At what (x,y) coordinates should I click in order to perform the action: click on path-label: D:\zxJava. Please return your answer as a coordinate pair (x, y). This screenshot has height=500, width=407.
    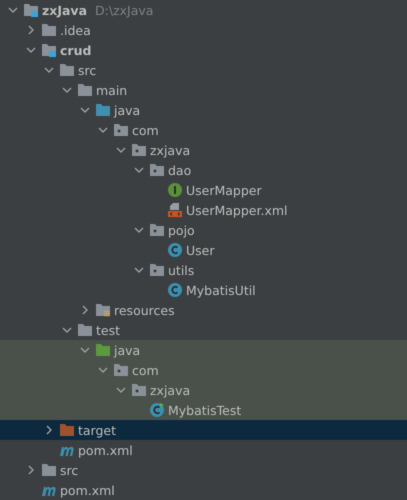
    Looking at the image, I should click on (124, 10).